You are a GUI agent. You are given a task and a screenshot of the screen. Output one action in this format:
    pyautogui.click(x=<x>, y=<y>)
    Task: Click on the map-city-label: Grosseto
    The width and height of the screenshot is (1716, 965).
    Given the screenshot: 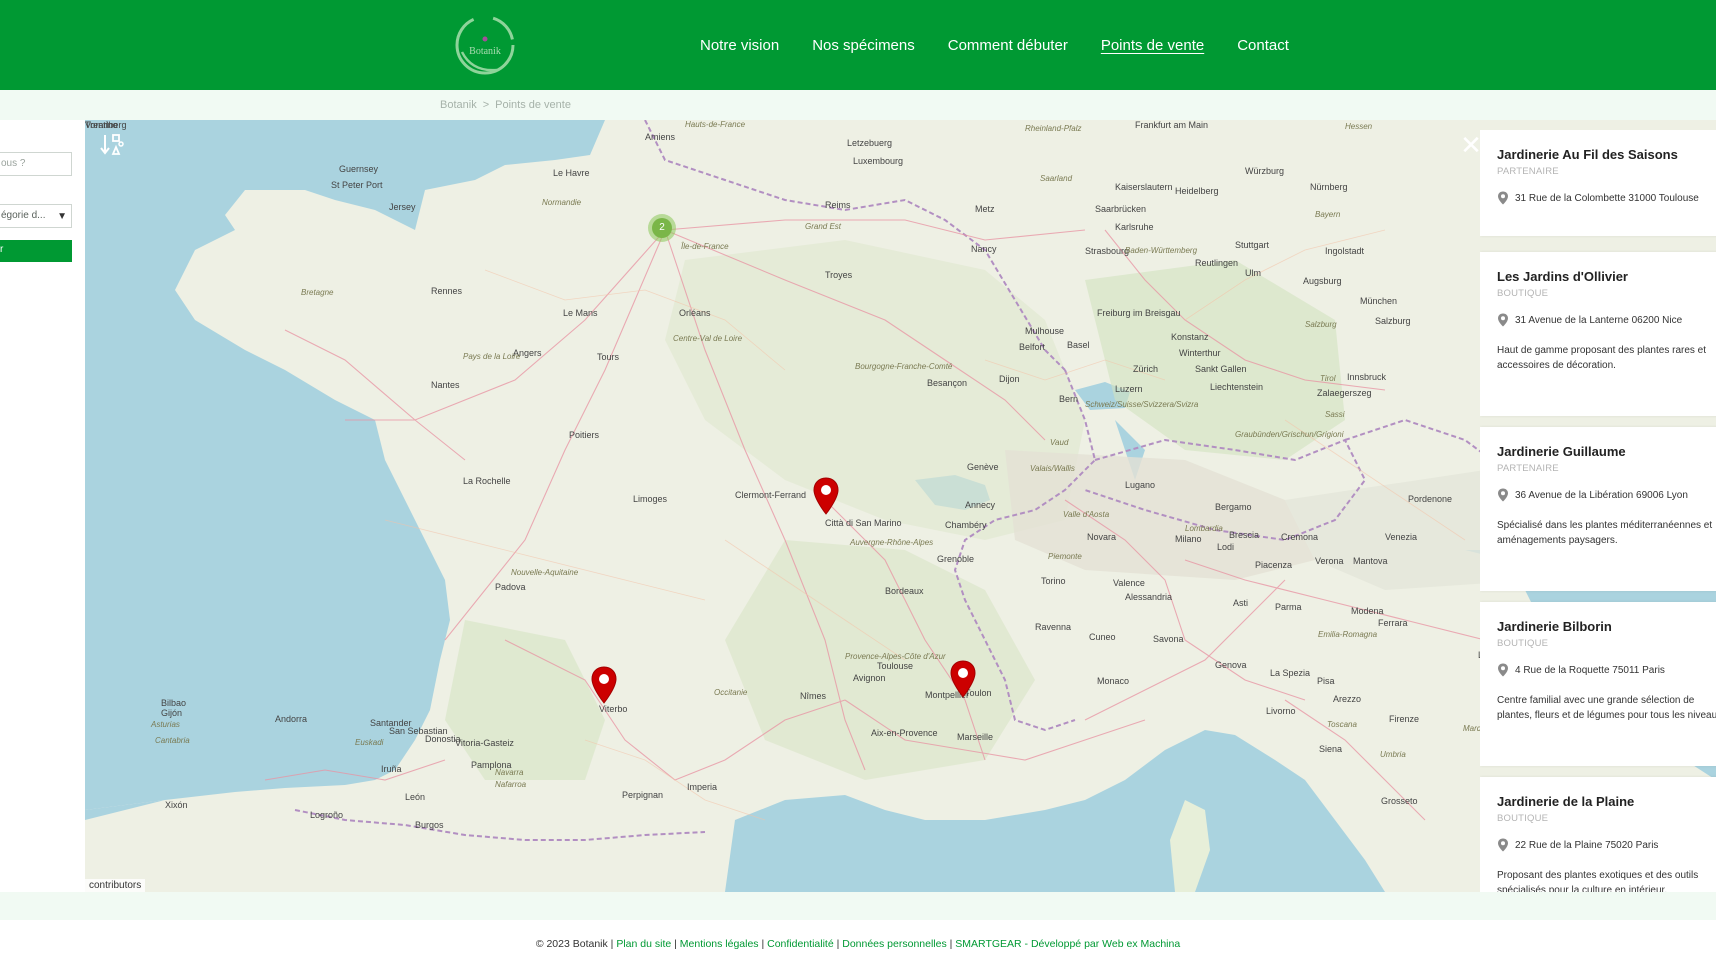 What is the action you would take?
    pyautogui.click(x=1399, y=801)
    